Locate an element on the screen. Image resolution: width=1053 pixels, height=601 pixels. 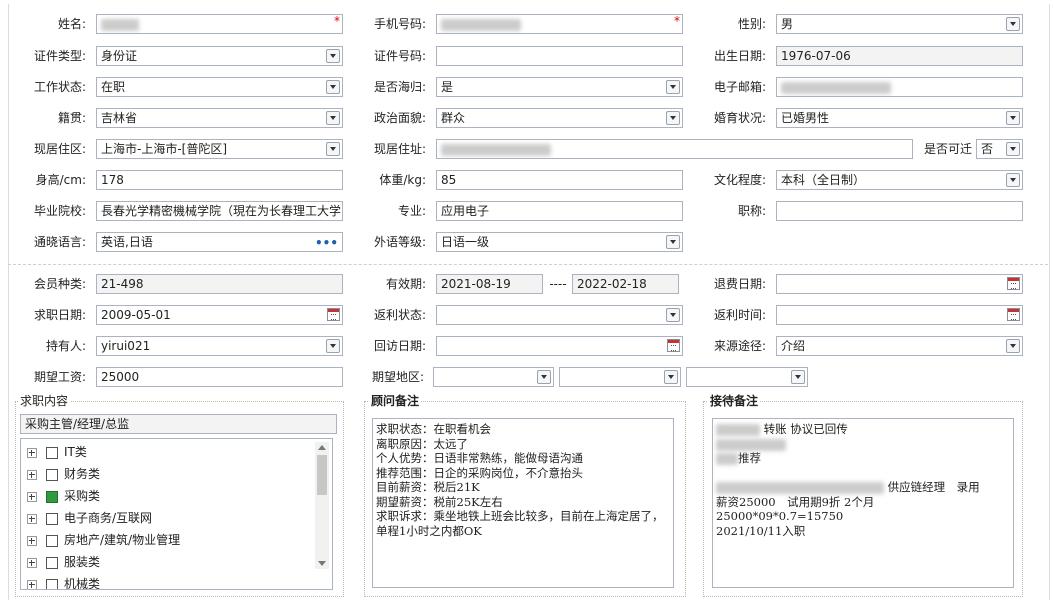
title-input is located at coordinates (899, 211).